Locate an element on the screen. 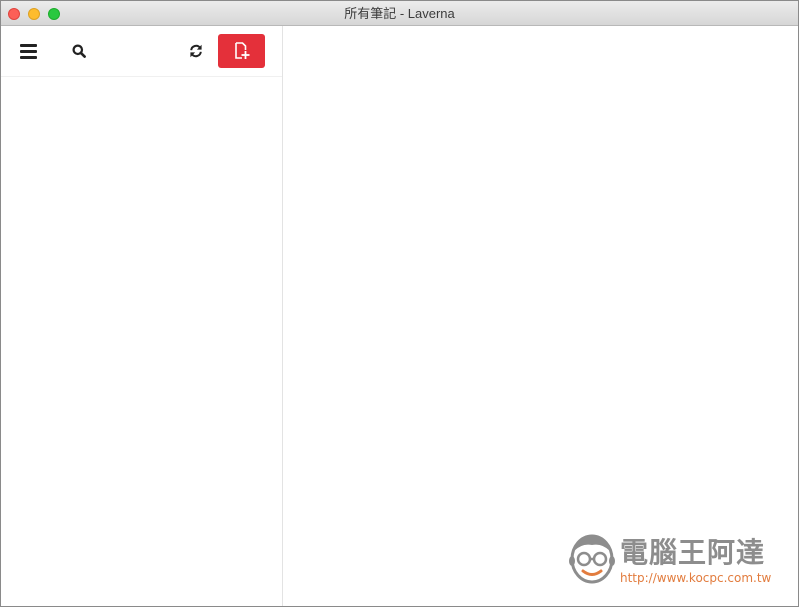  sync-icon is located at coordinates (196, 51).